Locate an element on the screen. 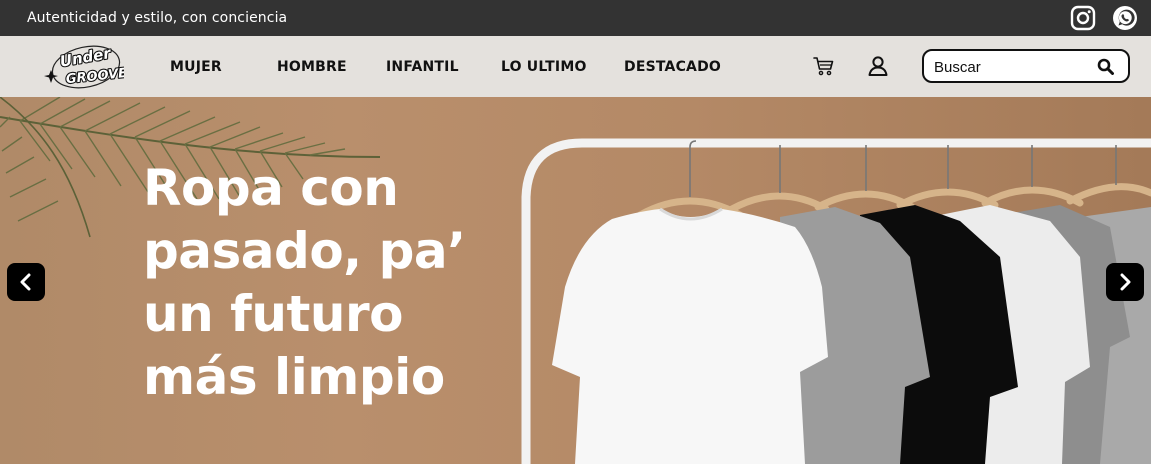 This screenshot has width=1151, height=464. chevron-right-icon is located at coordinates (1125, 282).